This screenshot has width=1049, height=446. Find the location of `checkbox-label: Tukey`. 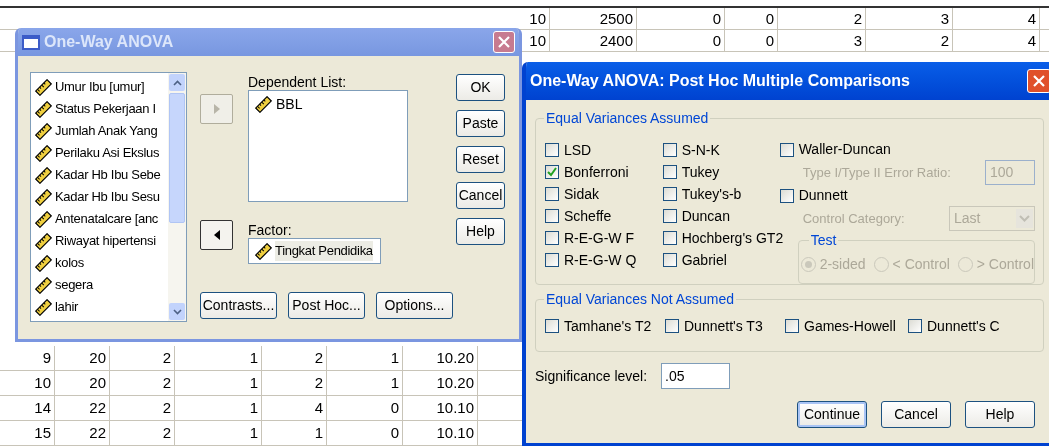

checkbox-label: Tukey is located at coordinates (700, 172).